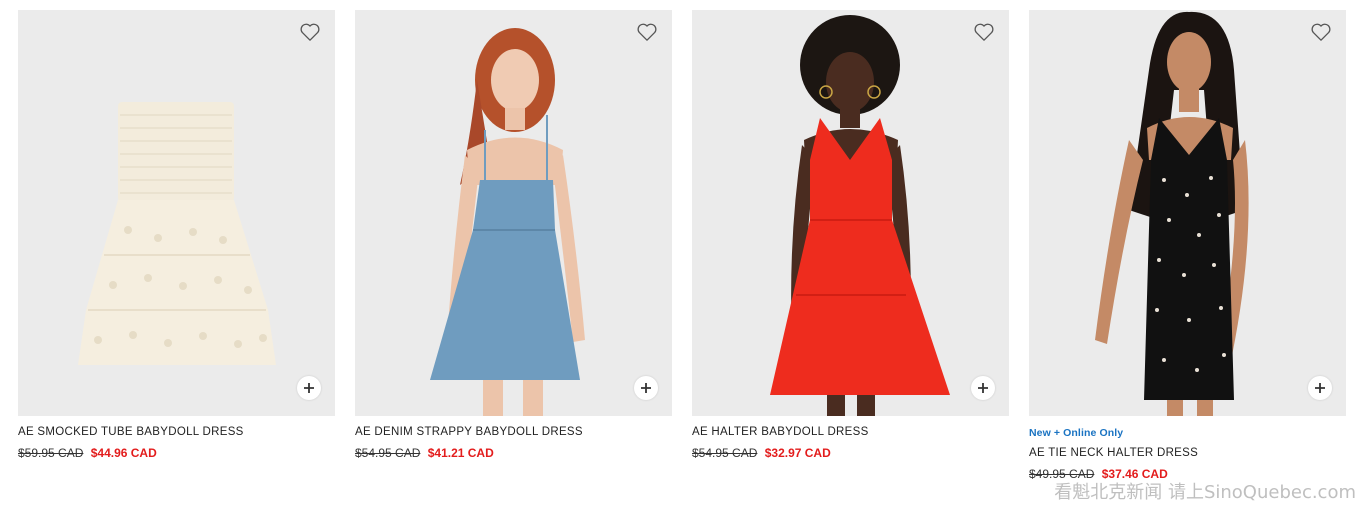 The width and height of the screenshot is (1364, 509). What do you see at coordinates (123, 453) in the screenshot?
I see `sale-price: $44.96 CAD` at bounding box center [123, 453].